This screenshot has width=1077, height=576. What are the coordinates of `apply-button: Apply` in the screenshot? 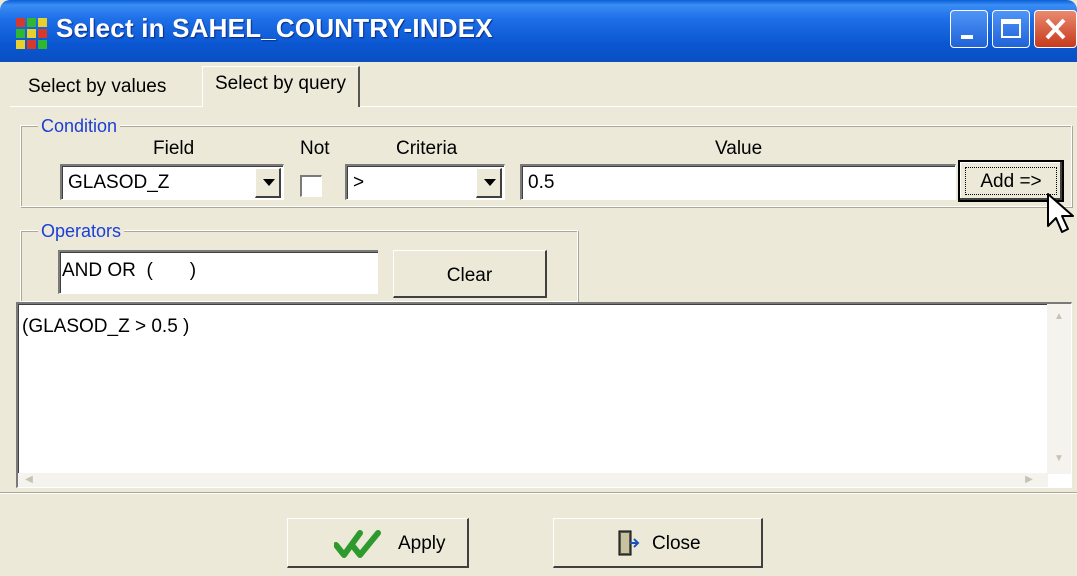 It's located at (378, 543).